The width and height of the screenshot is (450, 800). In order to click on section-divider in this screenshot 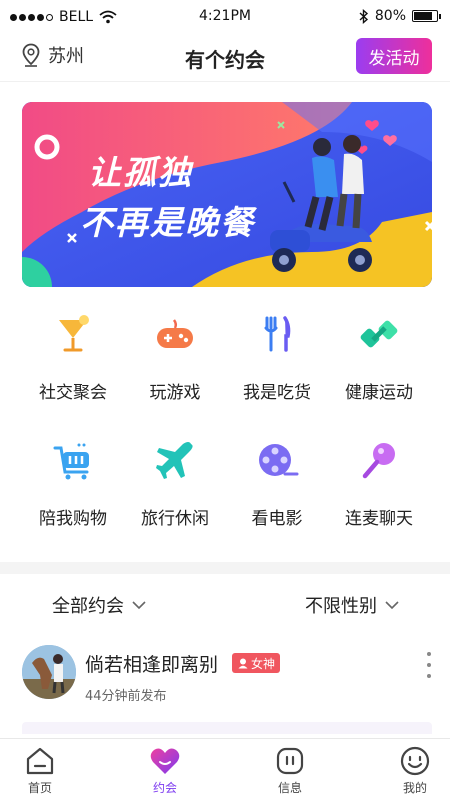, I will do `click(225, 568)`.